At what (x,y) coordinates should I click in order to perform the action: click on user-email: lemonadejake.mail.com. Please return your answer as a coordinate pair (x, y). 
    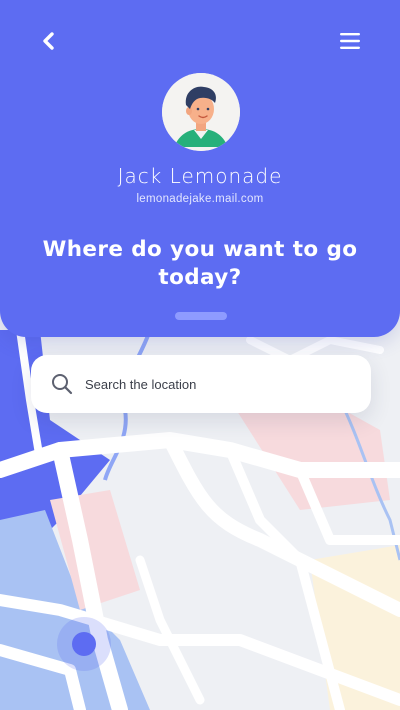
    Looking at the image, I should click on (200, 199).